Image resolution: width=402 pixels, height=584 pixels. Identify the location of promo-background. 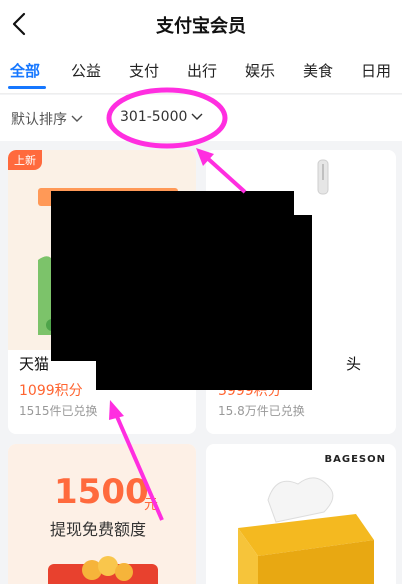
(102, 514).